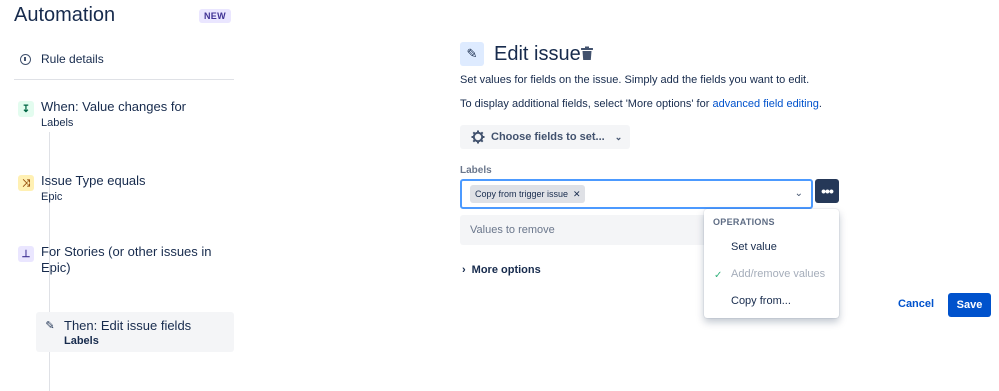 The image size is (999, 391). Describe the element at coordinates (577, 194) in the screenshot. I see `chip-remove-icon: ✕` at that location.